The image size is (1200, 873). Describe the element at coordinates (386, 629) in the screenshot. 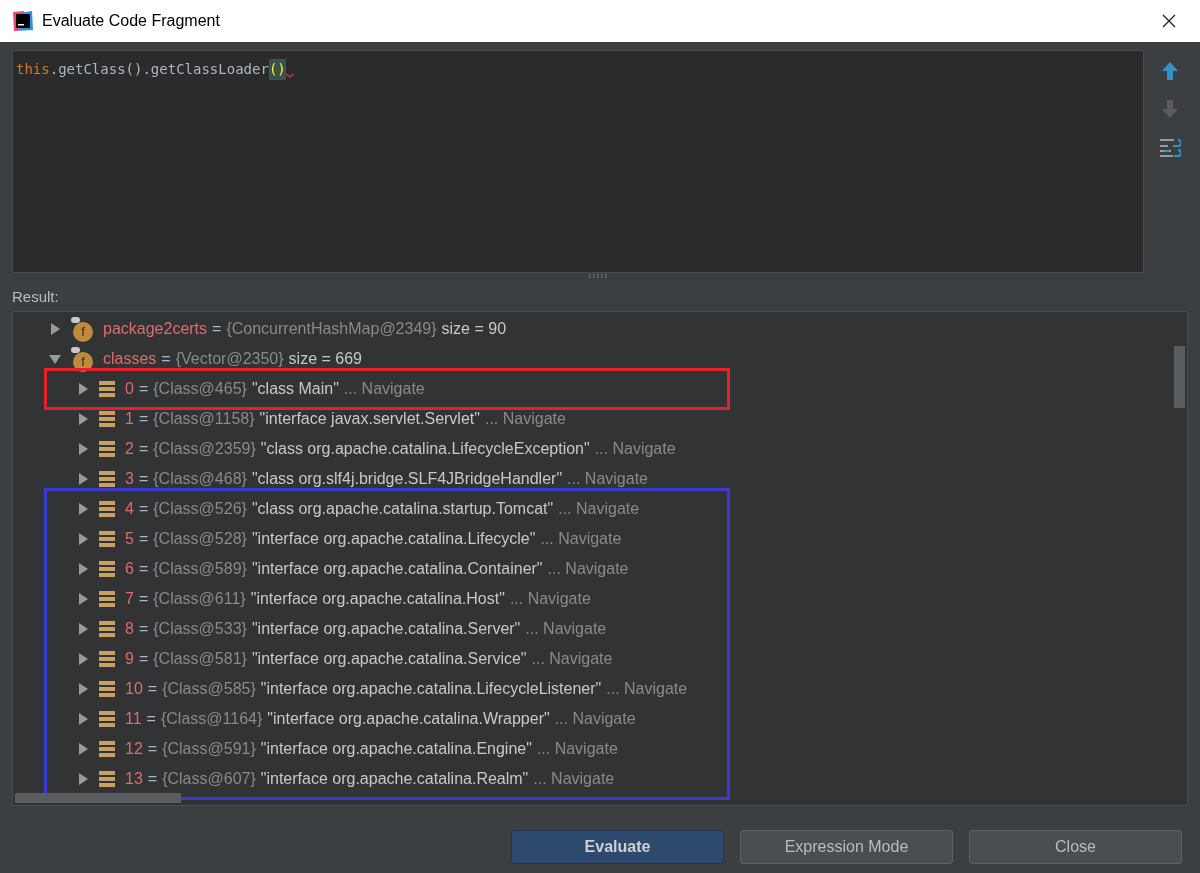

I see `object-value: "interface org.apache.catalina.Server"` at that location.